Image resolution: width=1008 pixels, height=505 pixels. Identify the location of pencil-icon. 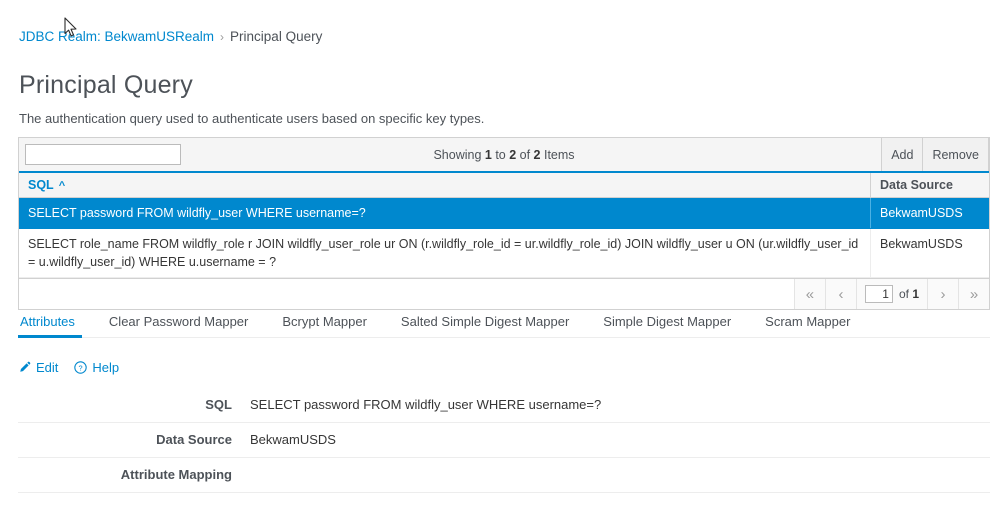
(24, 367).